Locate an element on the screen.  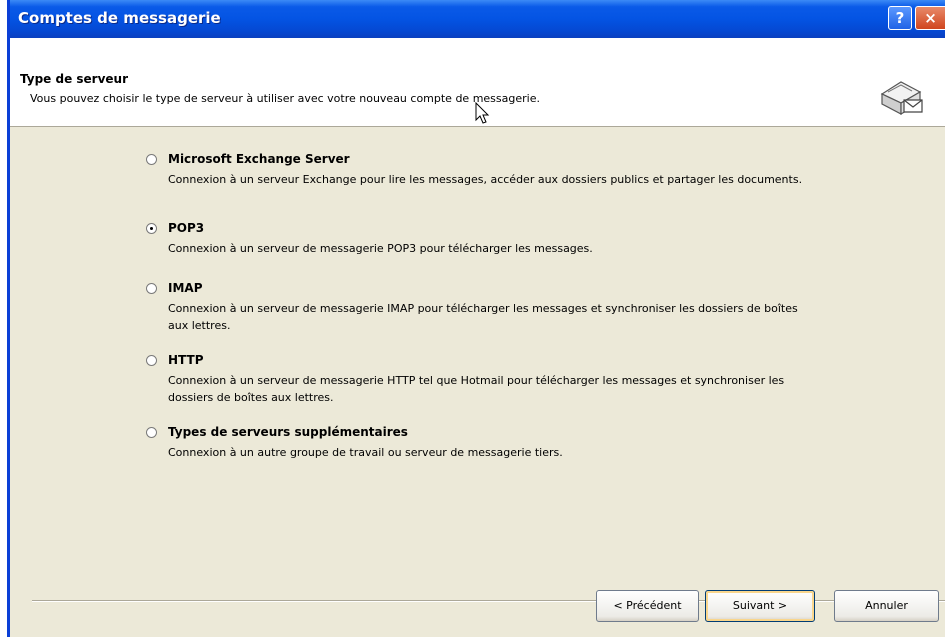
title-bar: Comptes de messagerie ? × is located at coordinates (477, 19).